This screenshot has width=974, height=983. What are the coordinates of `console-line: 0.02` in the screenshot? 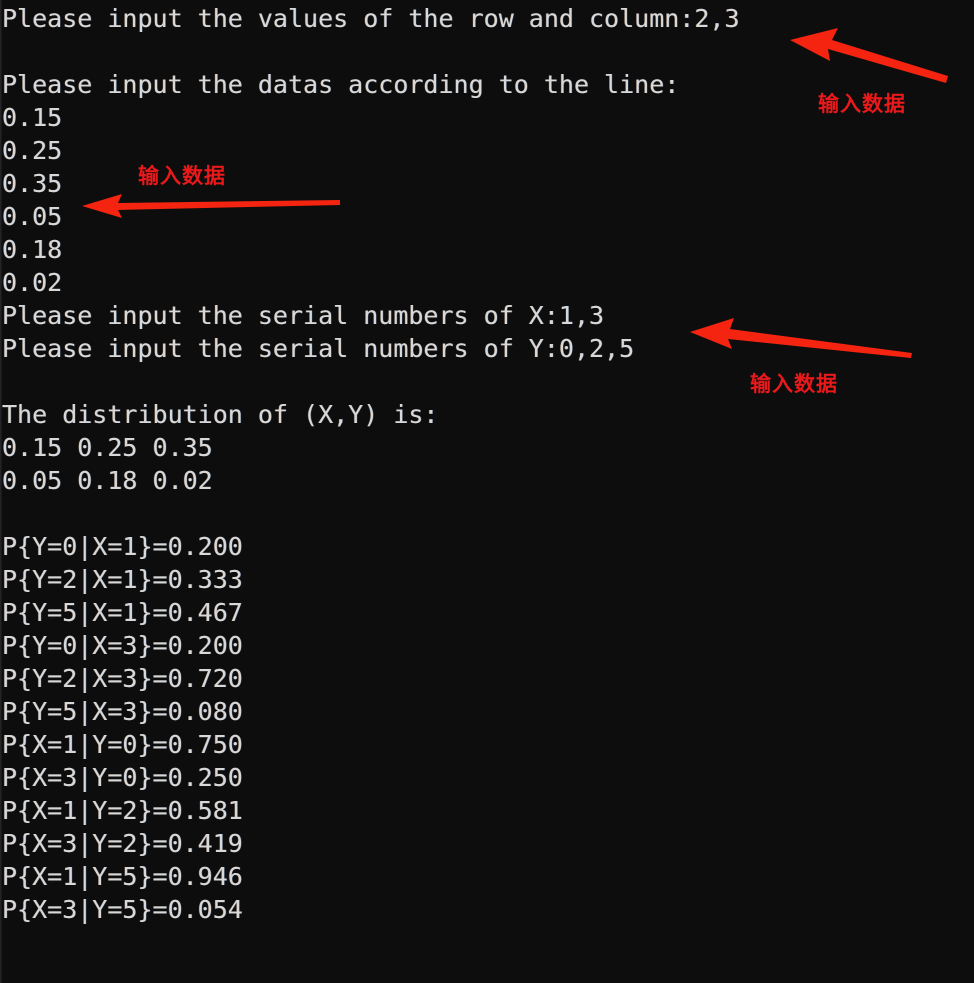 It's located at (32, 282).